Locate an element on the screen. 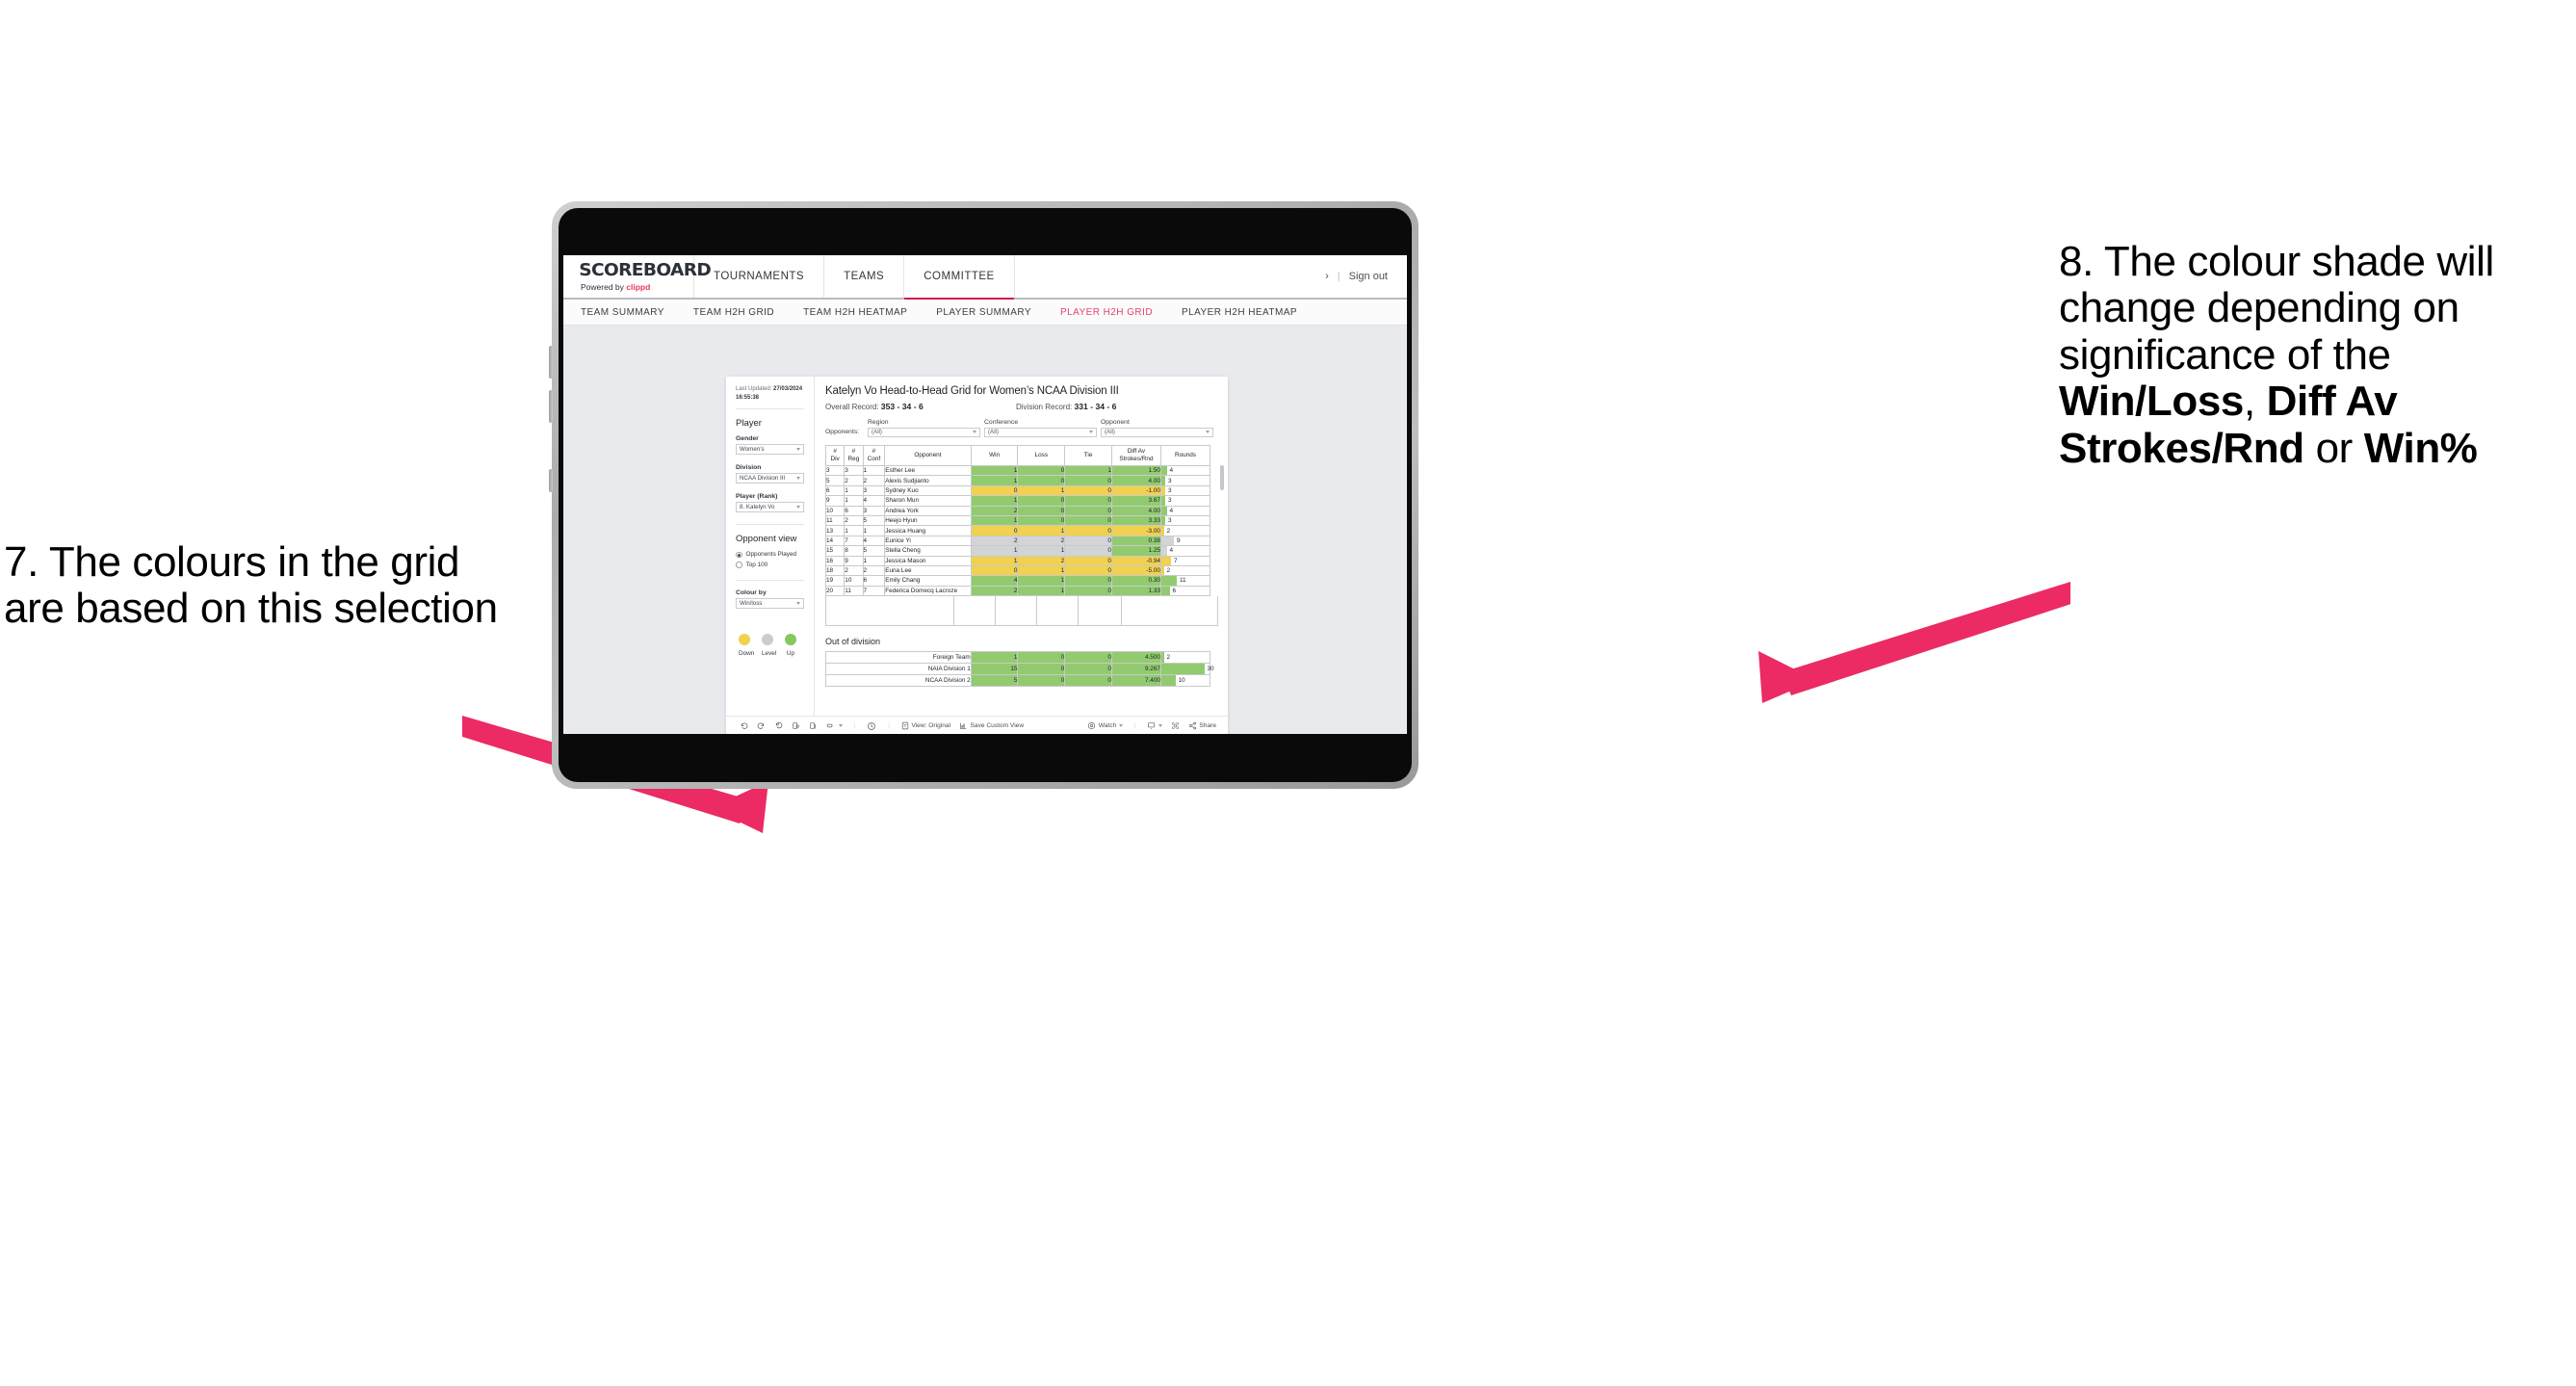 This screenshot has width=2576, height=1386. cell-rounds: 4 is located at coordinates (1185, 470).